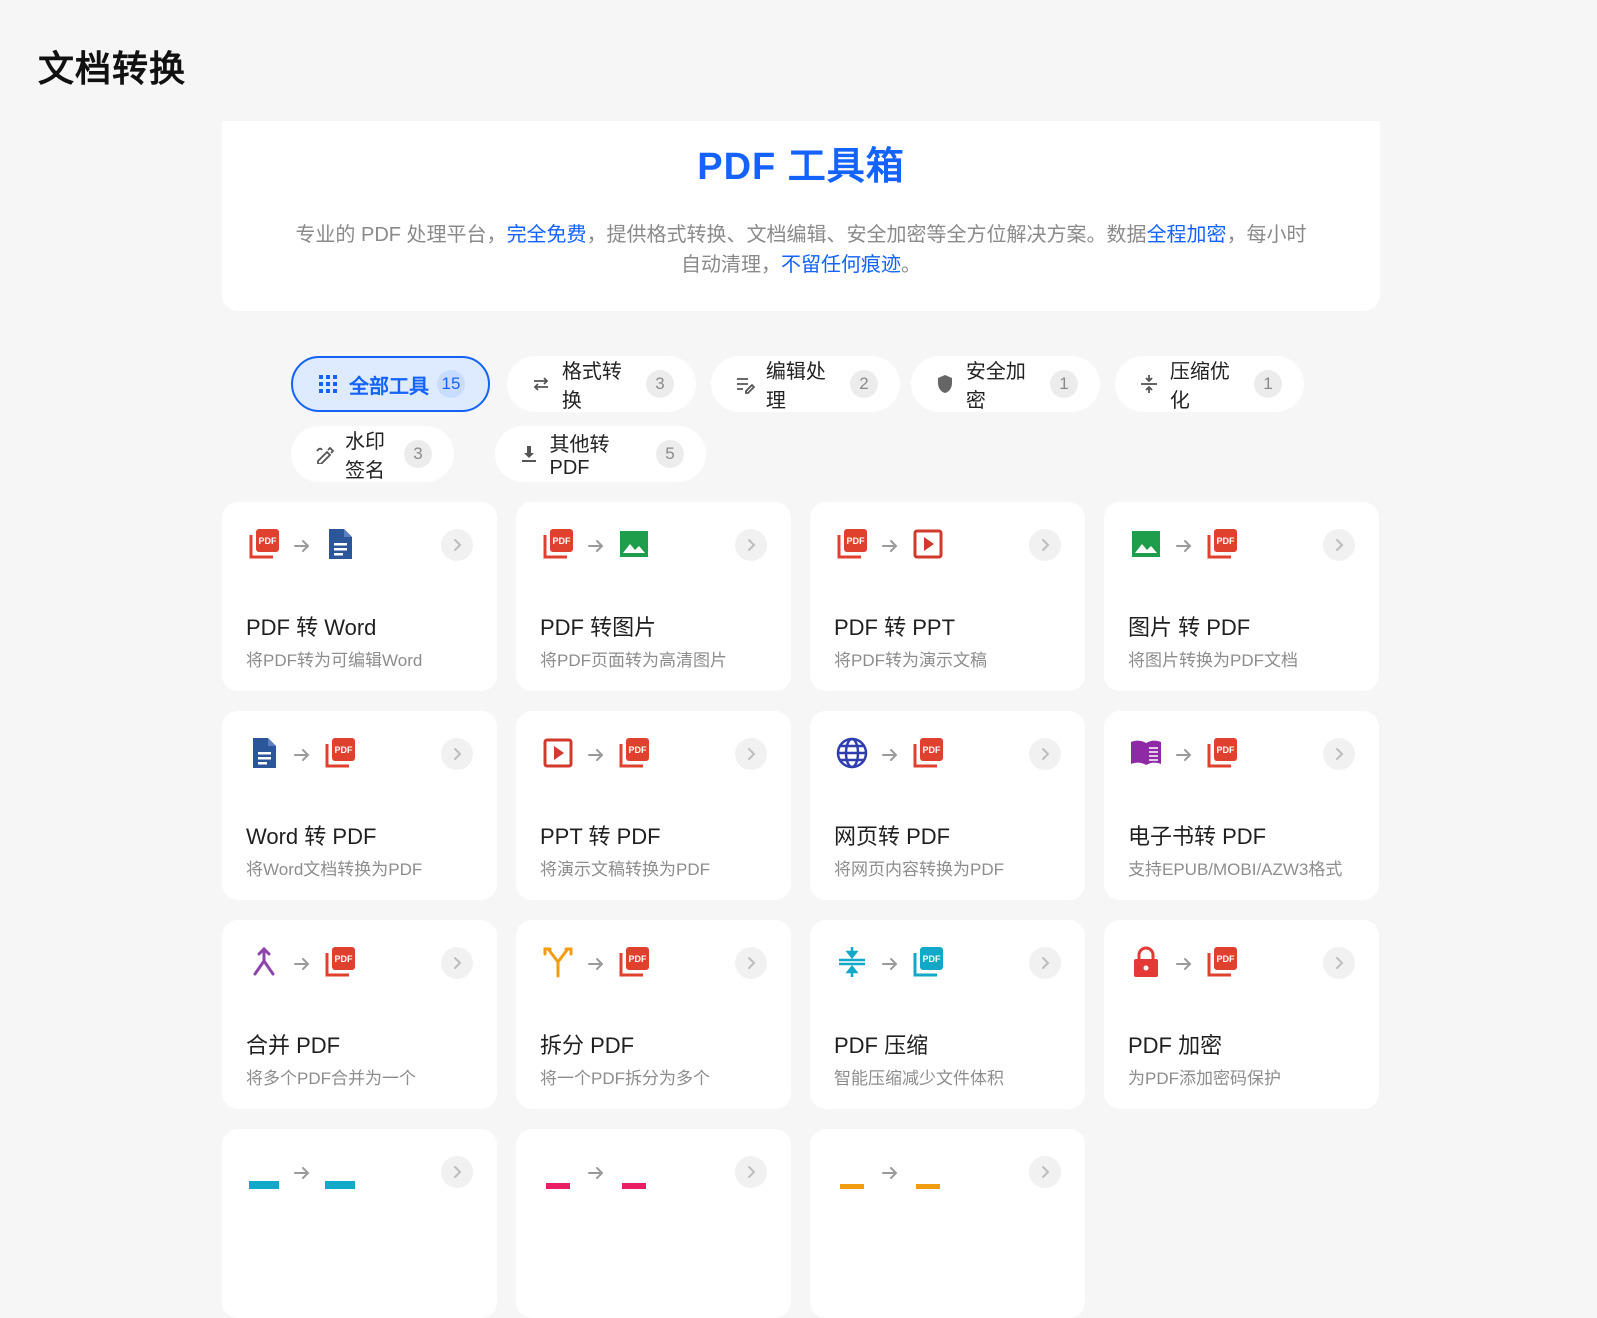 The width and height of the screenshot is (1597, 1318). I want to click on filter-label: 其他转 PDF, so click(579, 456).